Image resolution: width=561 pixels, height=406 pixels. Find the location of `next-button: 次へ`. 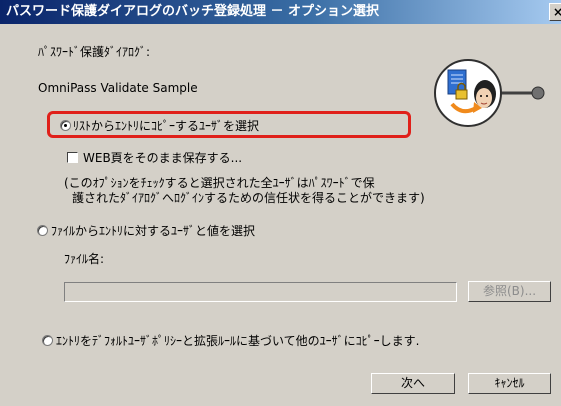

next-button: 次へ is located at coordinates (413, 383).